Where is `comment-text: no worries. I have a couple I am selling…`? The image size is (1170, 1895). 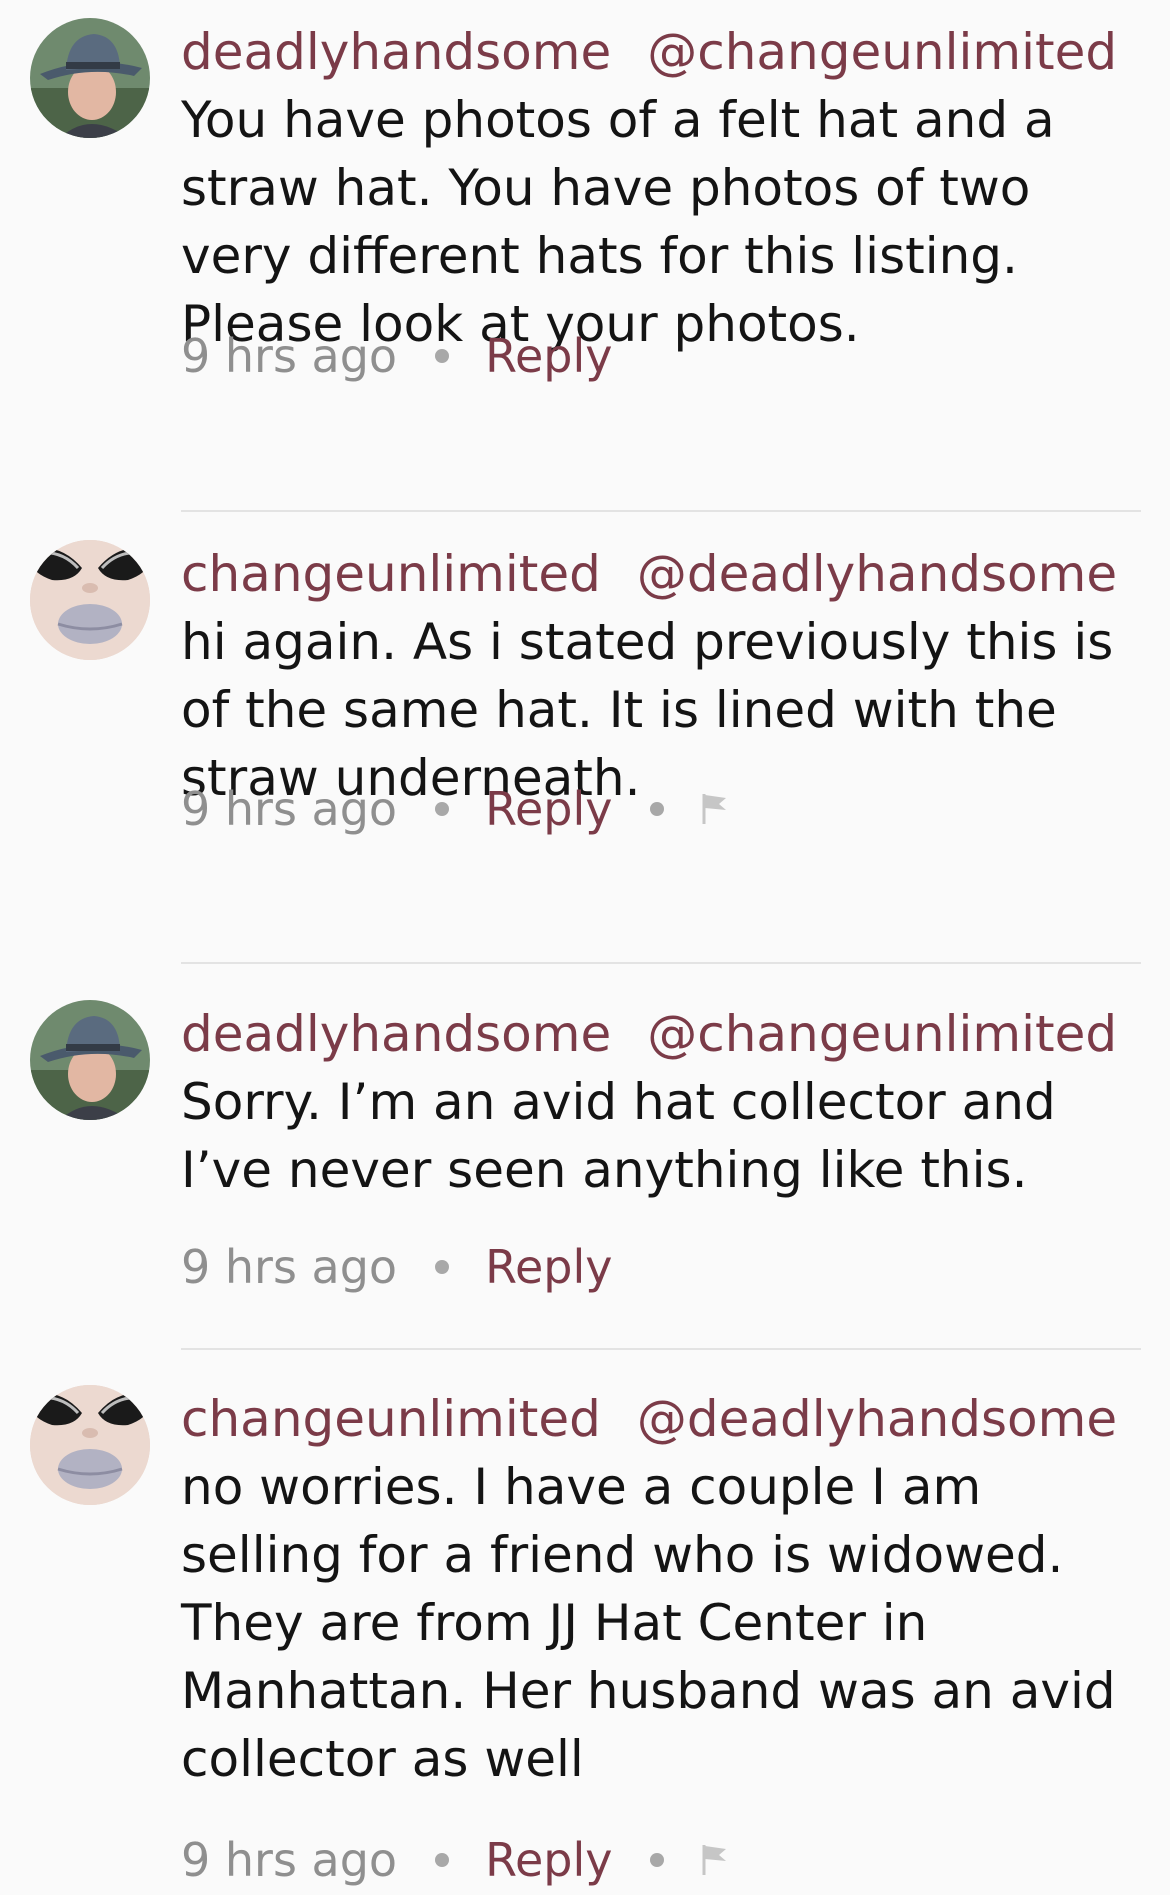 comment-text: no worries. I have a couple I am selling… is located at coordinates (648, 1623).